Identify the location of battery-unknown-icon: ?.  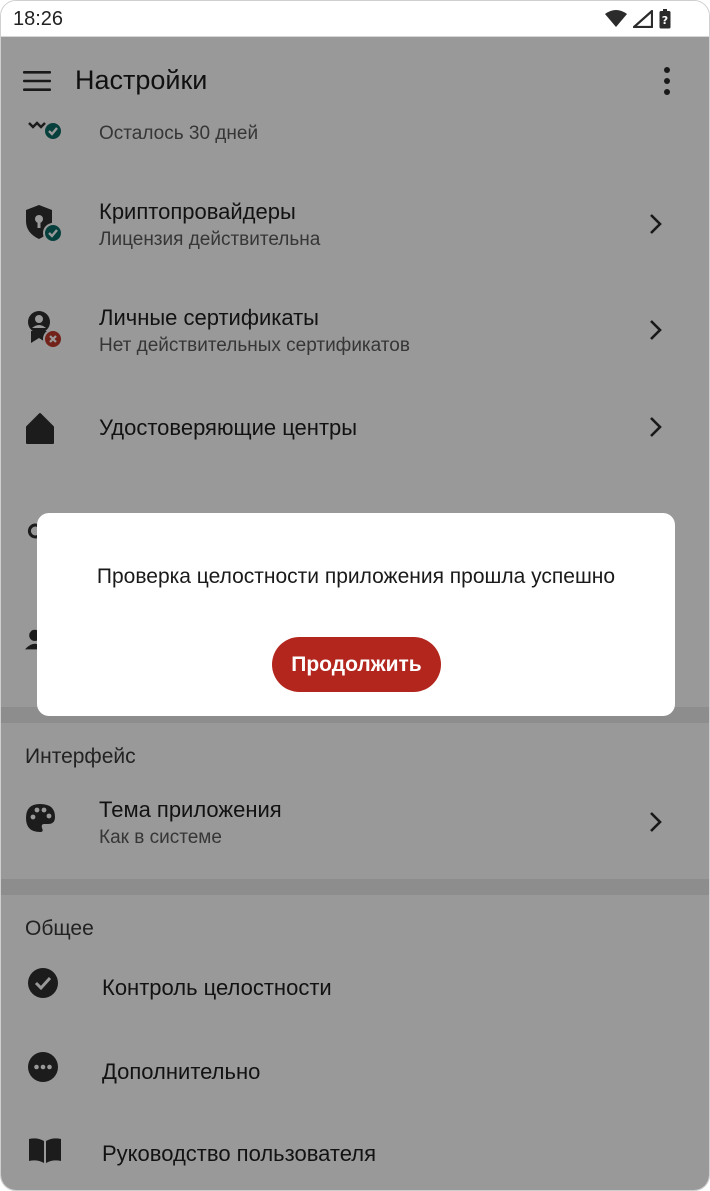
(665, 19).